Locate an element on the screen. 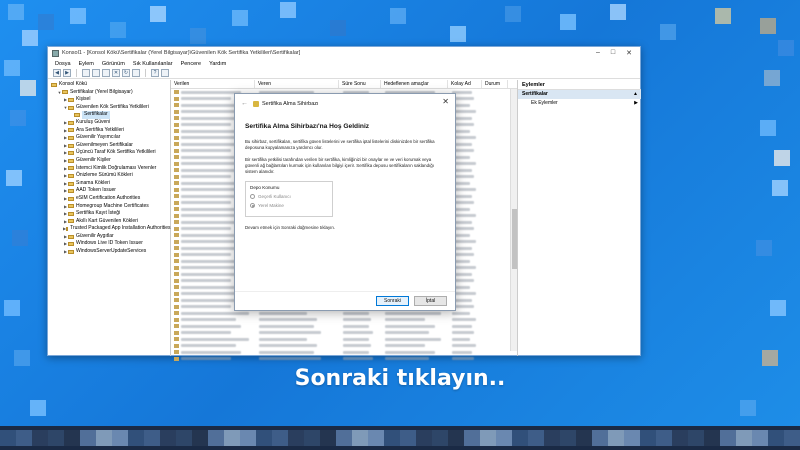  delete-icon: ✕ is located at coordinates (116, 73).